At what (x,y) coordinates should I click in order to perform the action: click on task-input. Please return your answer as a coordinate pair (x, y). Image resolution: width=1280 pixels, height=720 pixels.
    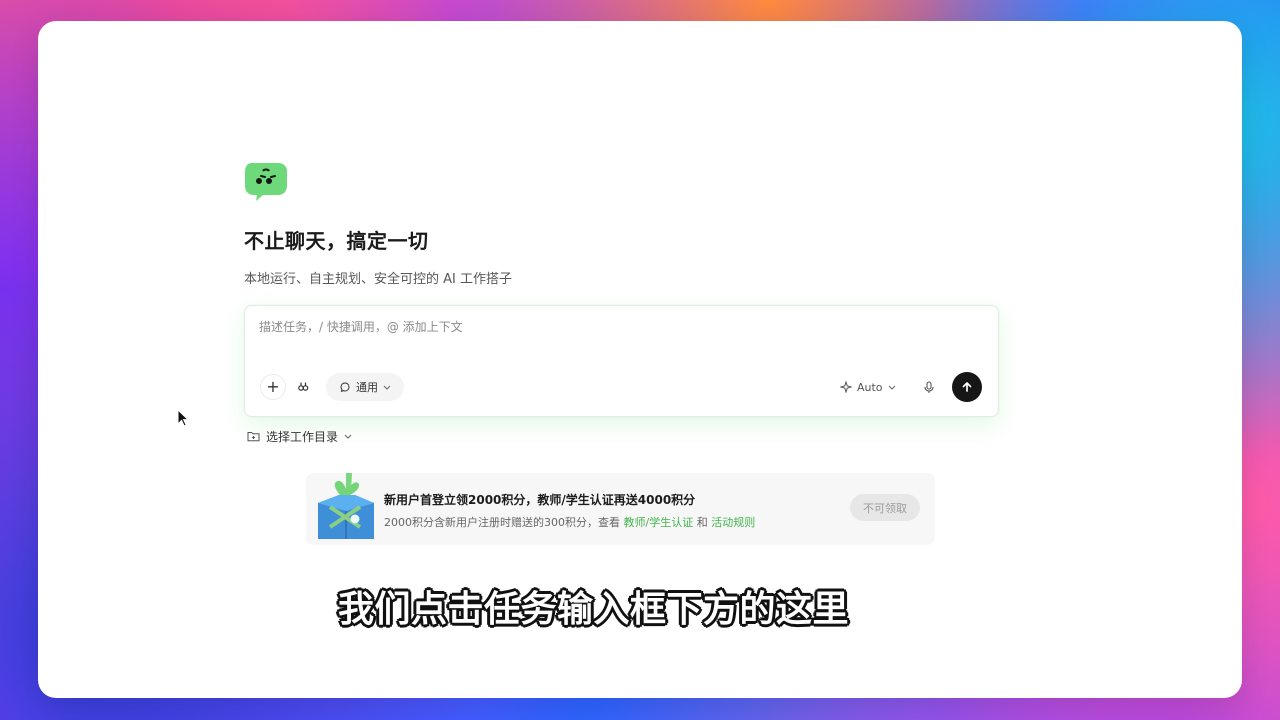
    Looking at the image, I should click on (619, 327).